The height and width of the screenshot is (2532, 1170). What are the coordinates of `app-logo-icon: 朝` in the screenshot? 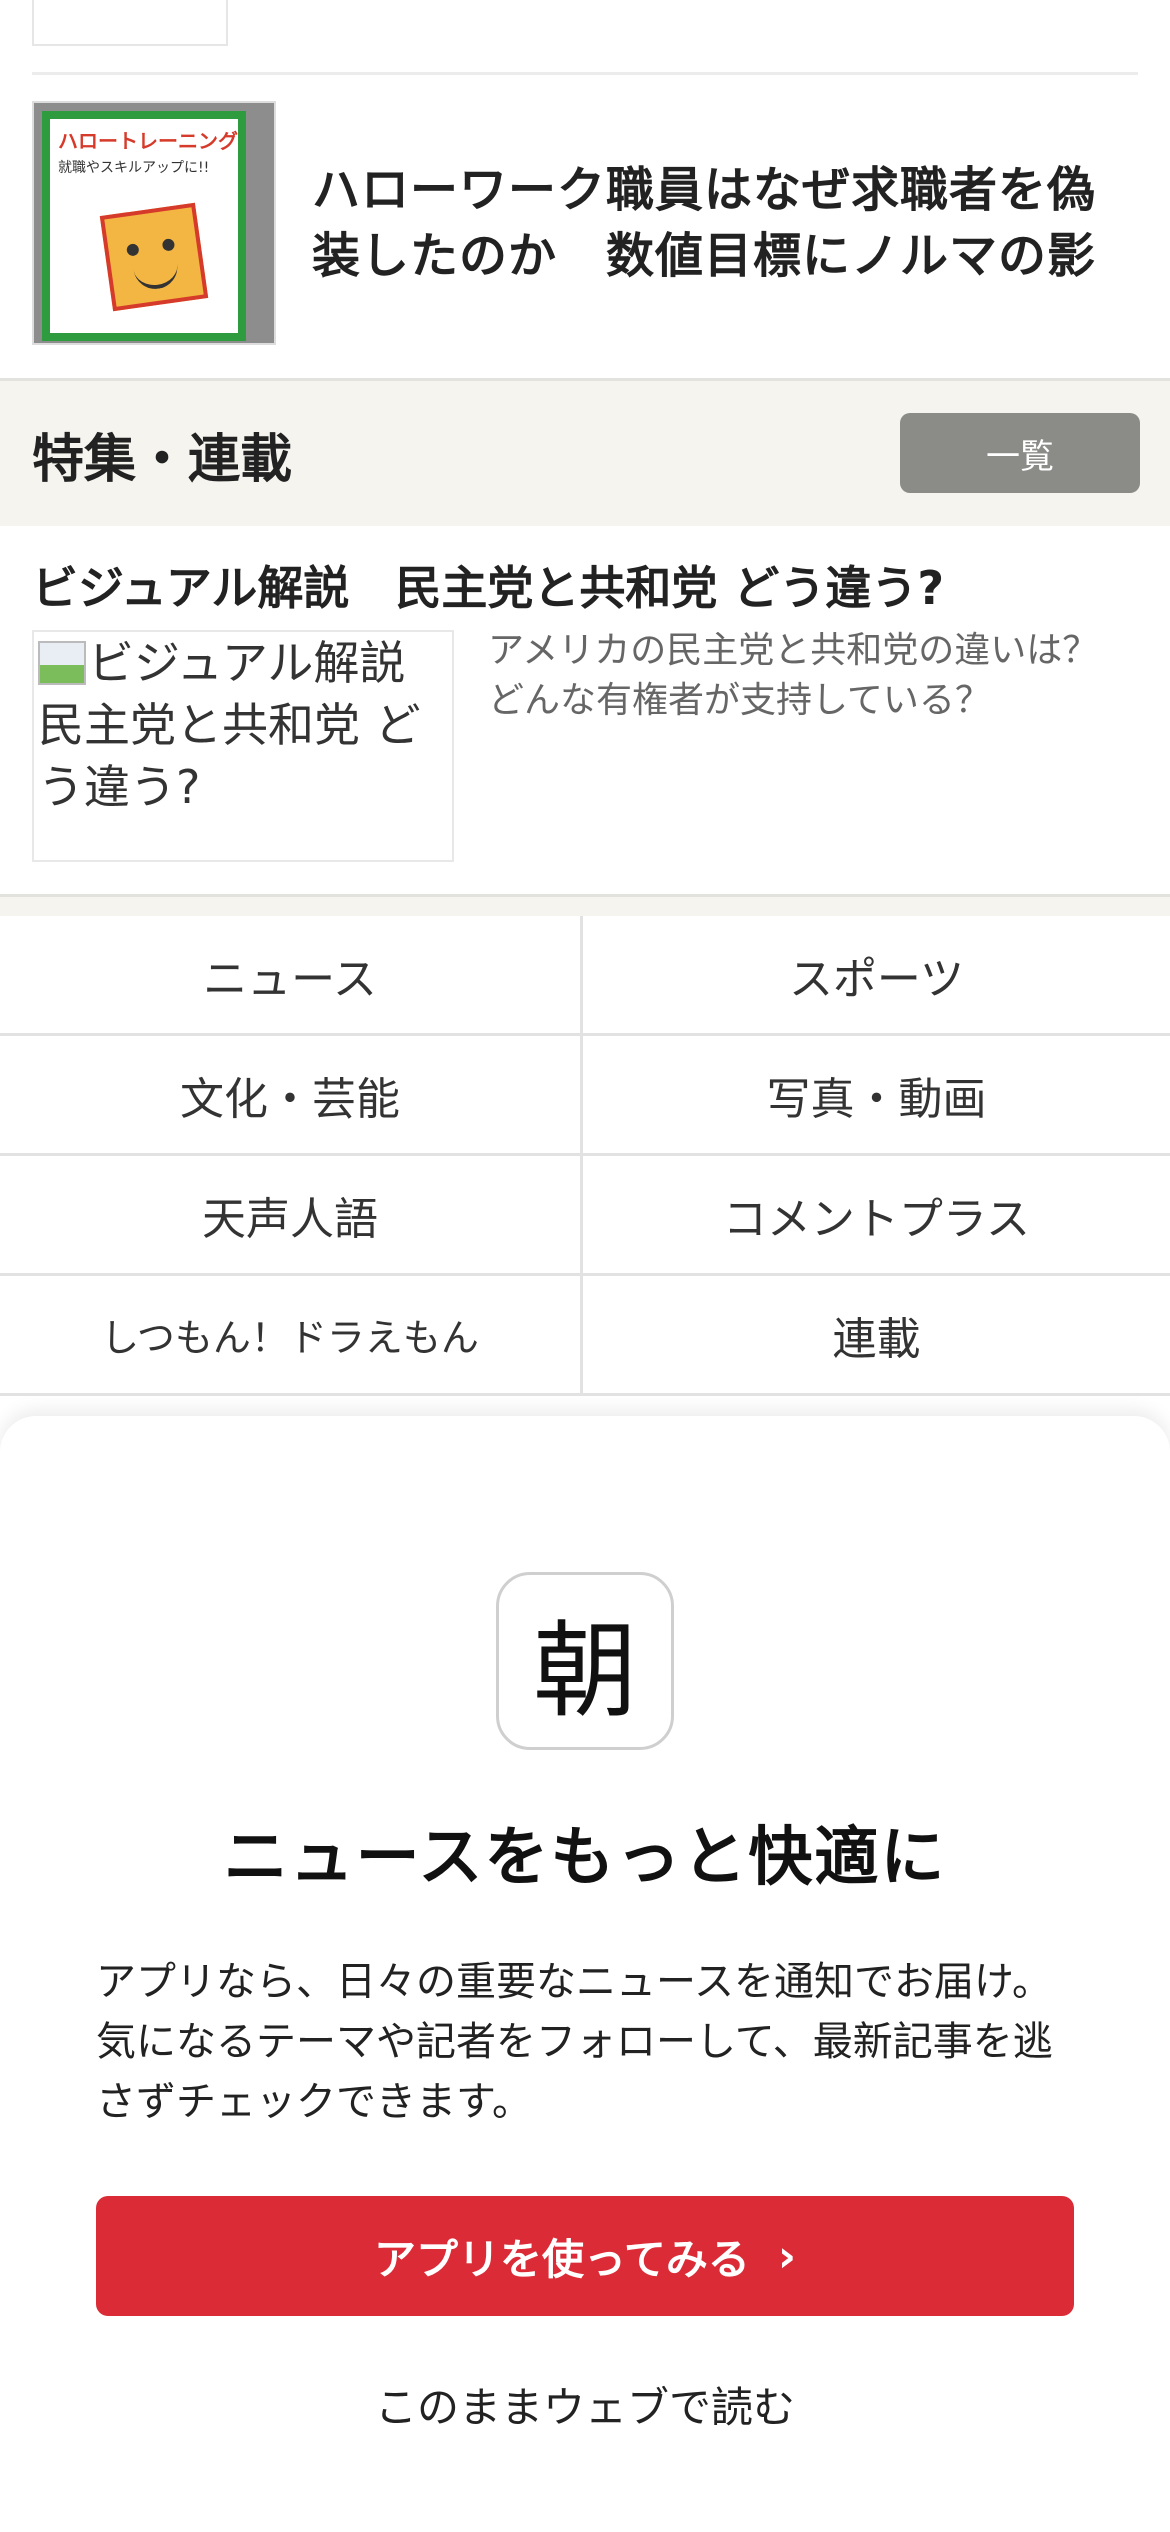 It's located at (585, 1661).